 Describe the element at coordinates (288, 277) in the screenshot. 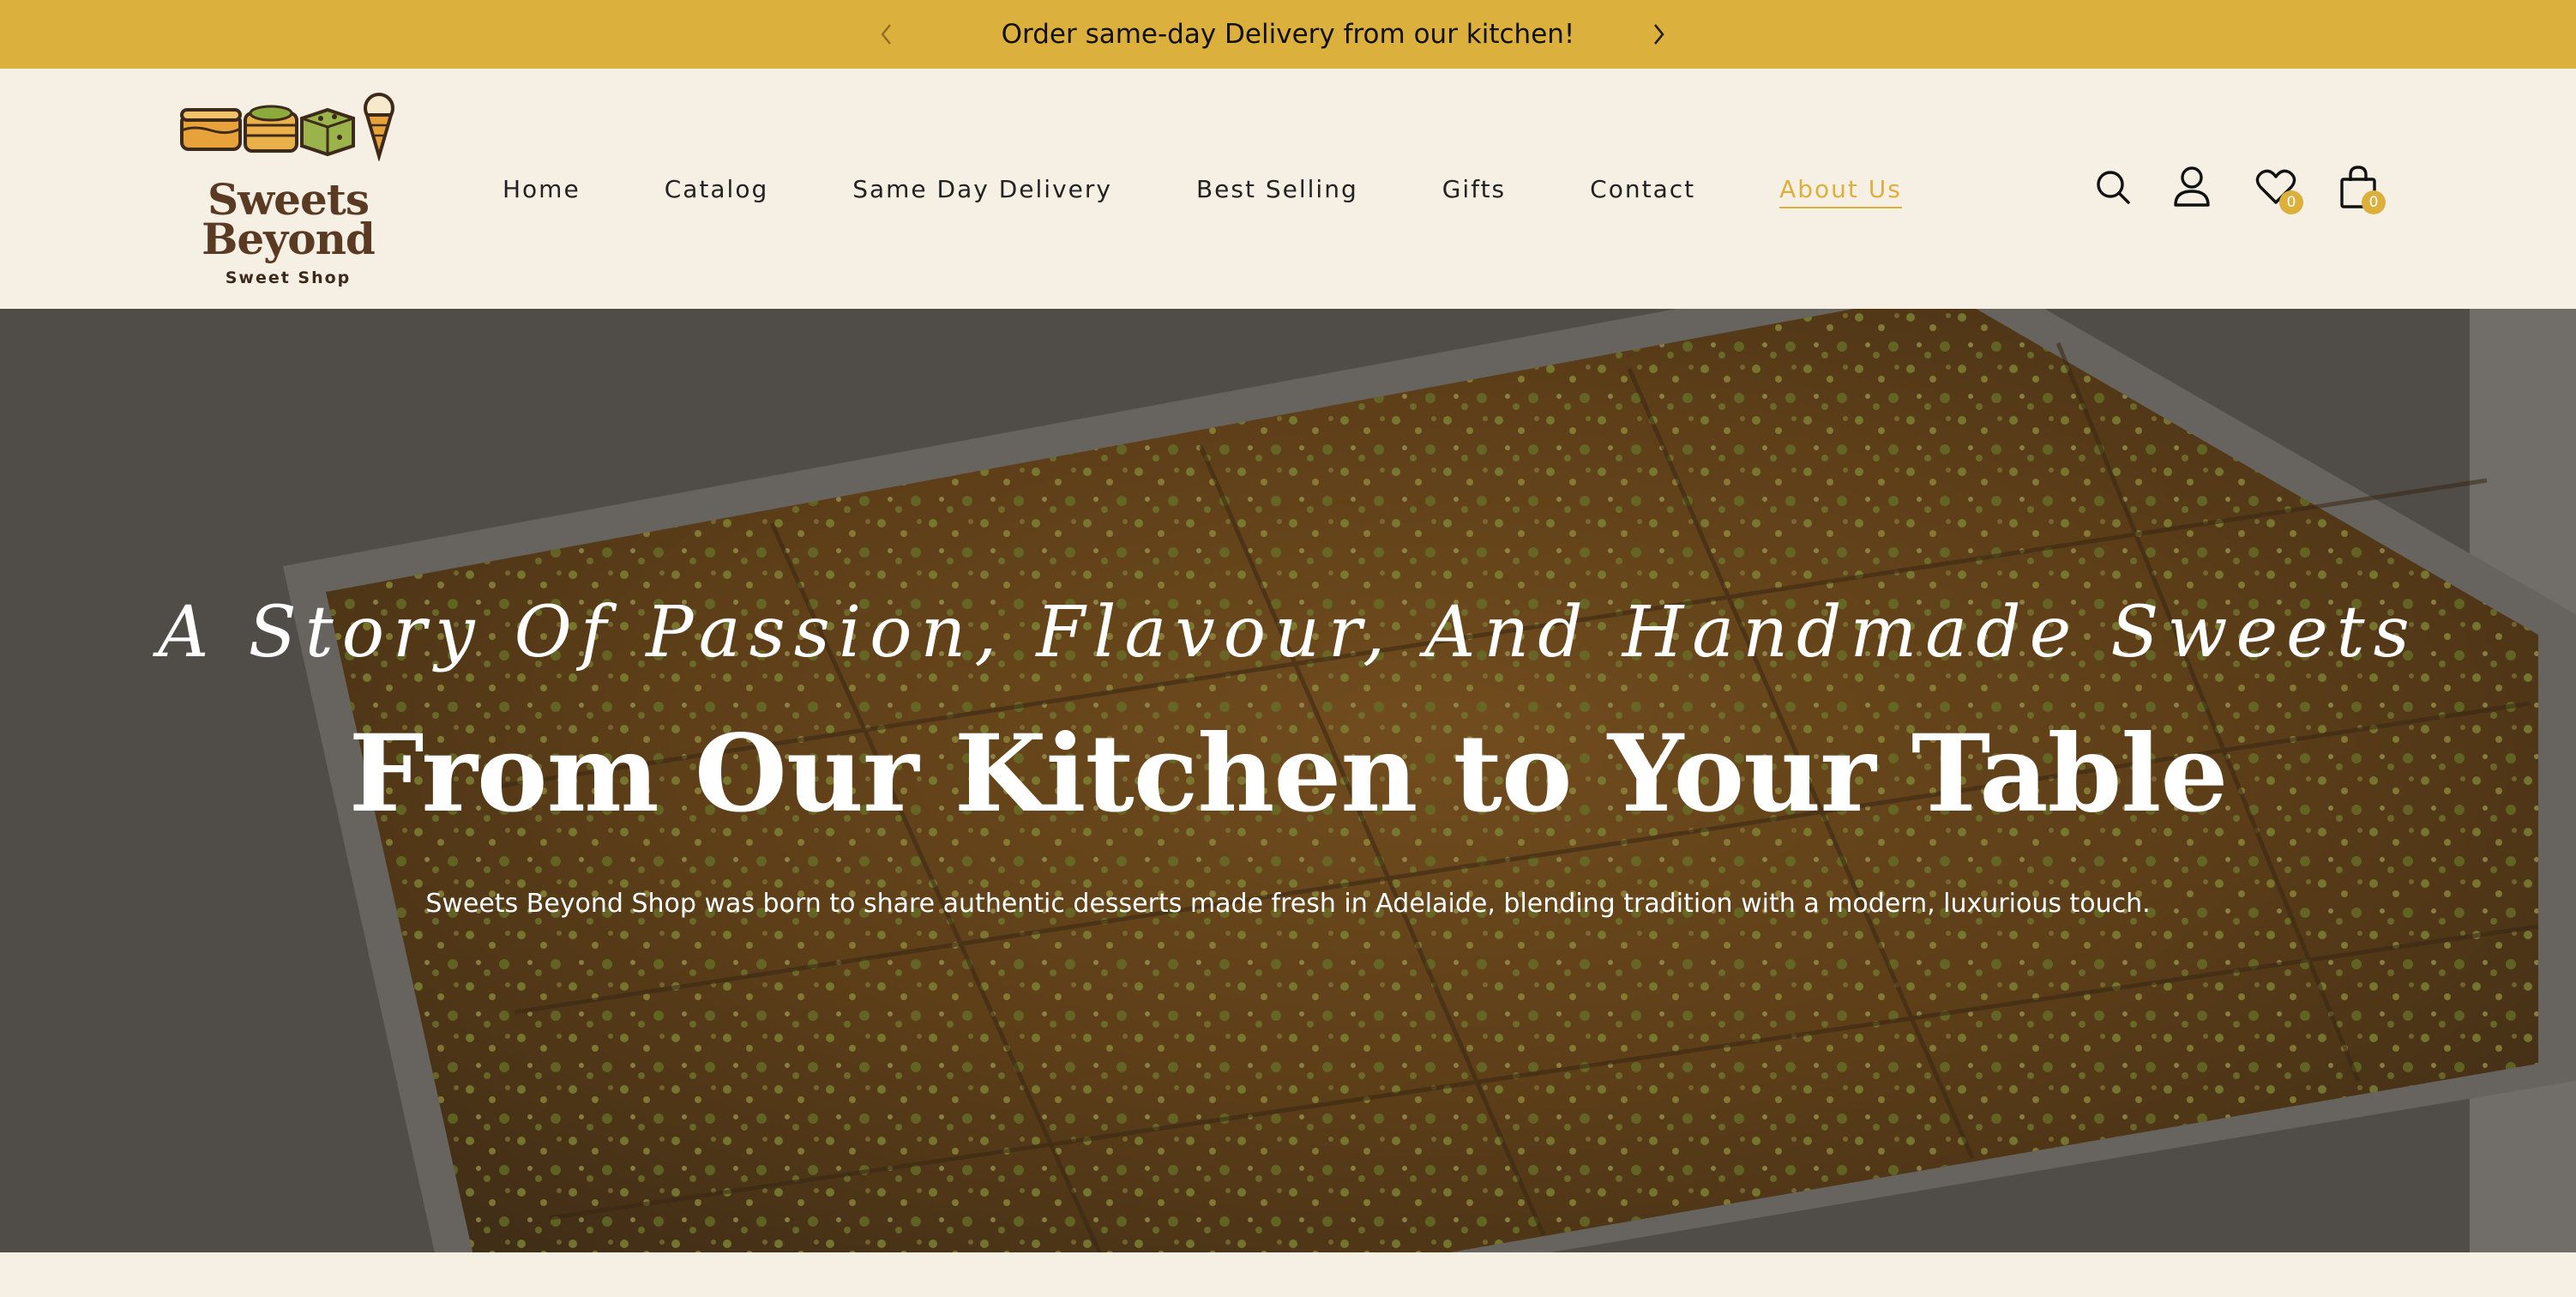

I see `logo-subtitle: Sweet Shop` at that location.